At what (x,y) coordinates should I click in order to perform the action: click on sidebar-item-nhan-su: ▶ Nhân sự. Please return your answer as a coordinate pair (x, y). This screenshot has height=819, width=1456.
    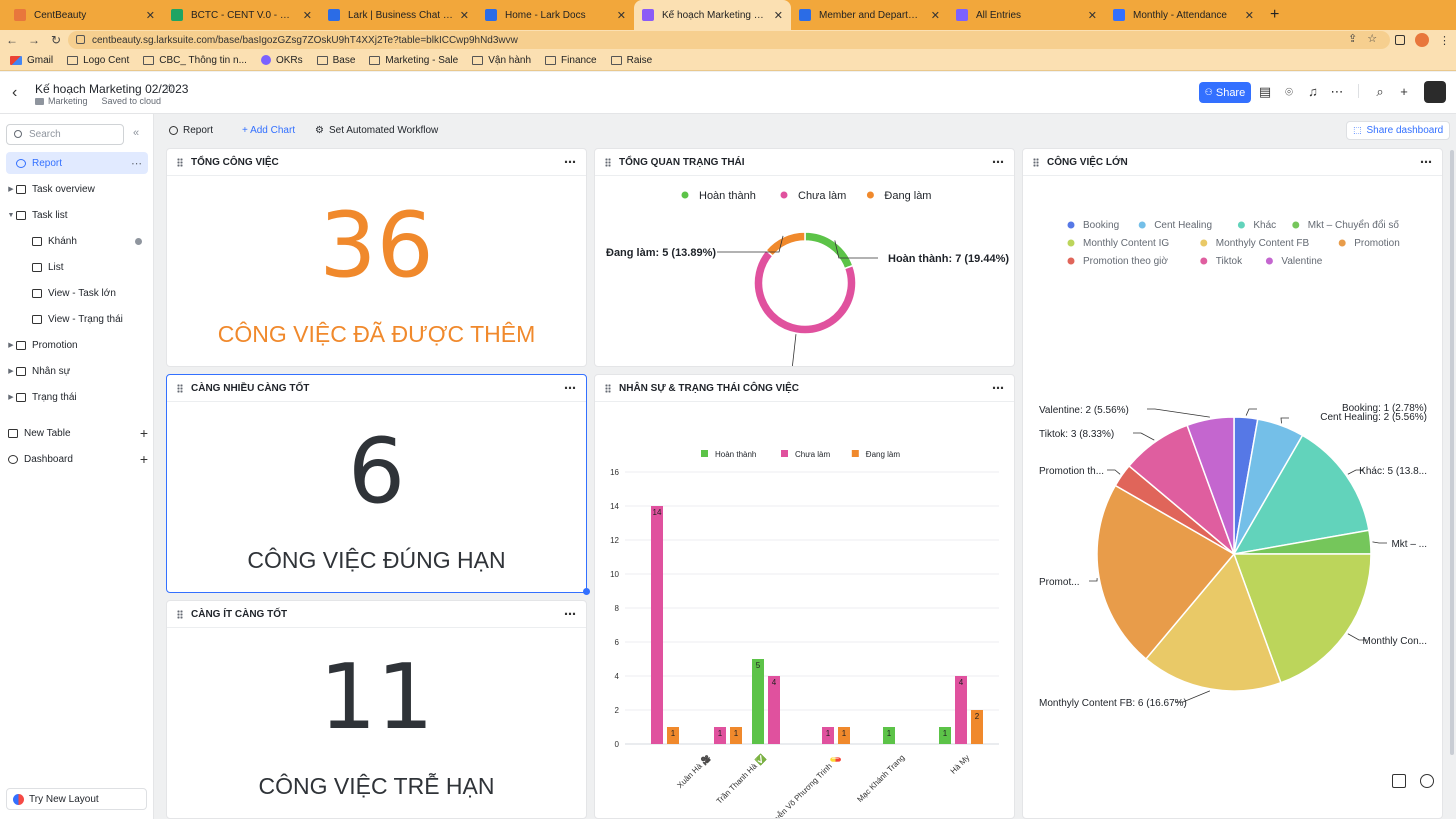
    Looking at the image, I should click on (77, 371).